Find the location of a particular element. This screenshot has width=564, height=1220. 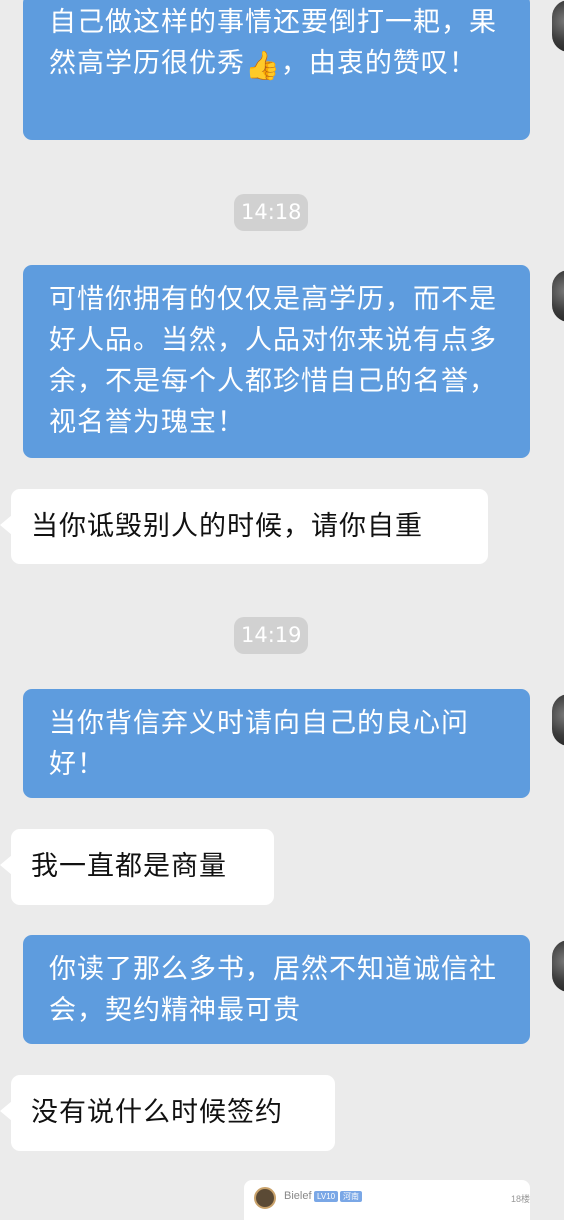

floor-count: 18楼 is located at coordinates (520, 1199).